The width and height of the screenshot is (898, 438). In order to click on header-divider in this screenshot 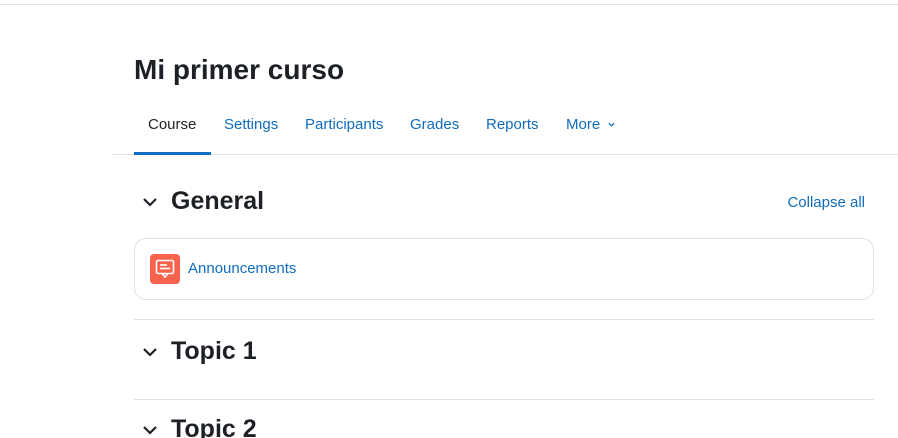, I will do `click(449, 4)`.